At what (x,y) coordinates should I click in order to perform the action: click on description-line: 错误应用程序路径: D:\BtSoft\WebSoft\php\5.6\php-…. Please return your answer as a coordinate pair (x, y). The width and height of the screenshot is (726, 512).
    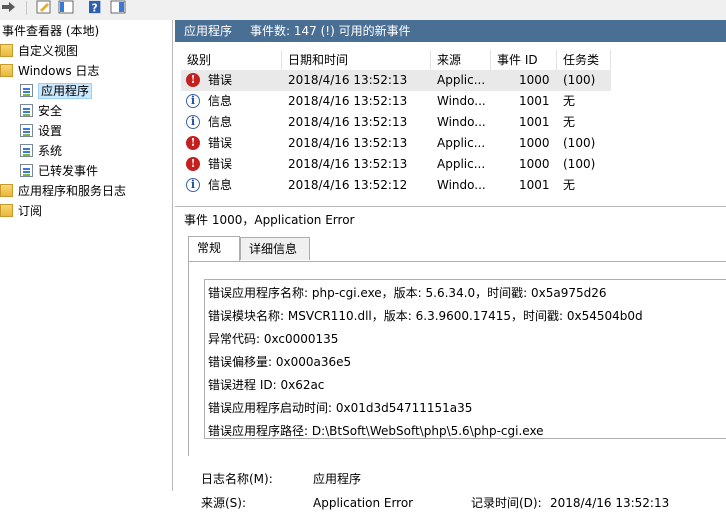
    Looking at the image, I should click on (376, 431).